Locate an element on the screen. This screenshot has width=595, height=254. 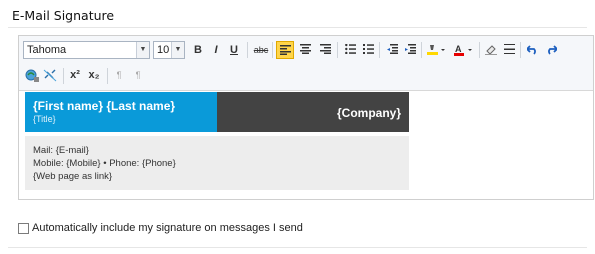
undo-button is located at coordinates (533, 50).